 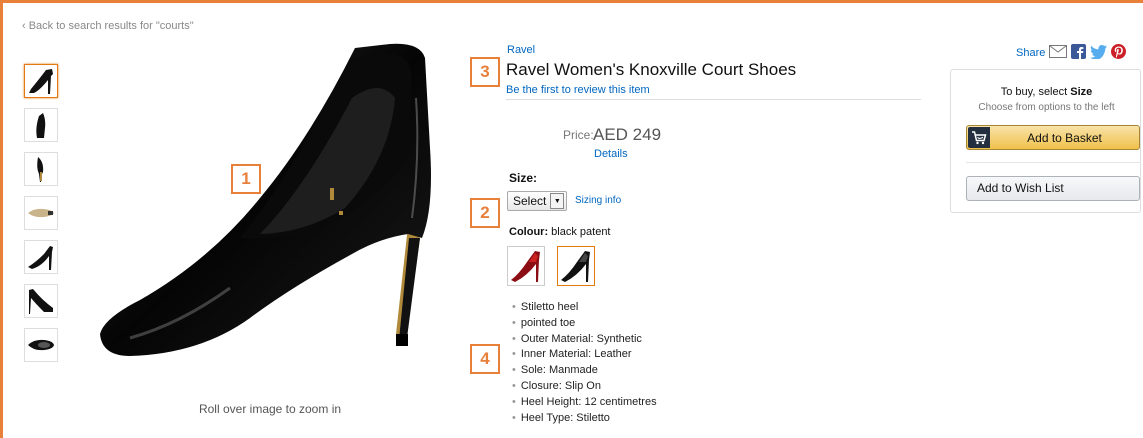 What do you see at coordinates (108, 26) in the screenshot?
I see `back-to-search-link: ‹ Back to search results for "courts"` at bounding box center [108, 26].